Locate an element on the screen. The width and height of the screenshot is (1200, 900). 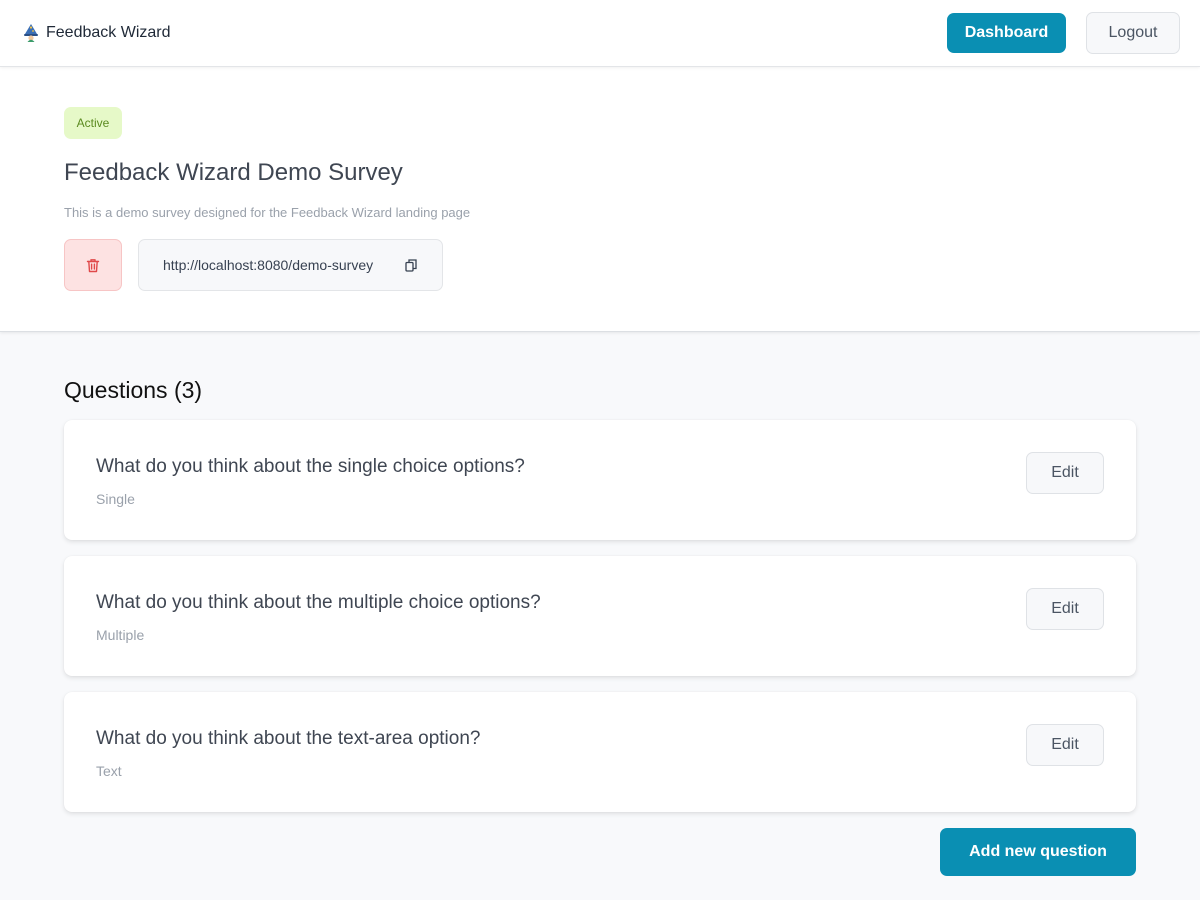
wizard-hat-icon is located at coordinates (31, 33).